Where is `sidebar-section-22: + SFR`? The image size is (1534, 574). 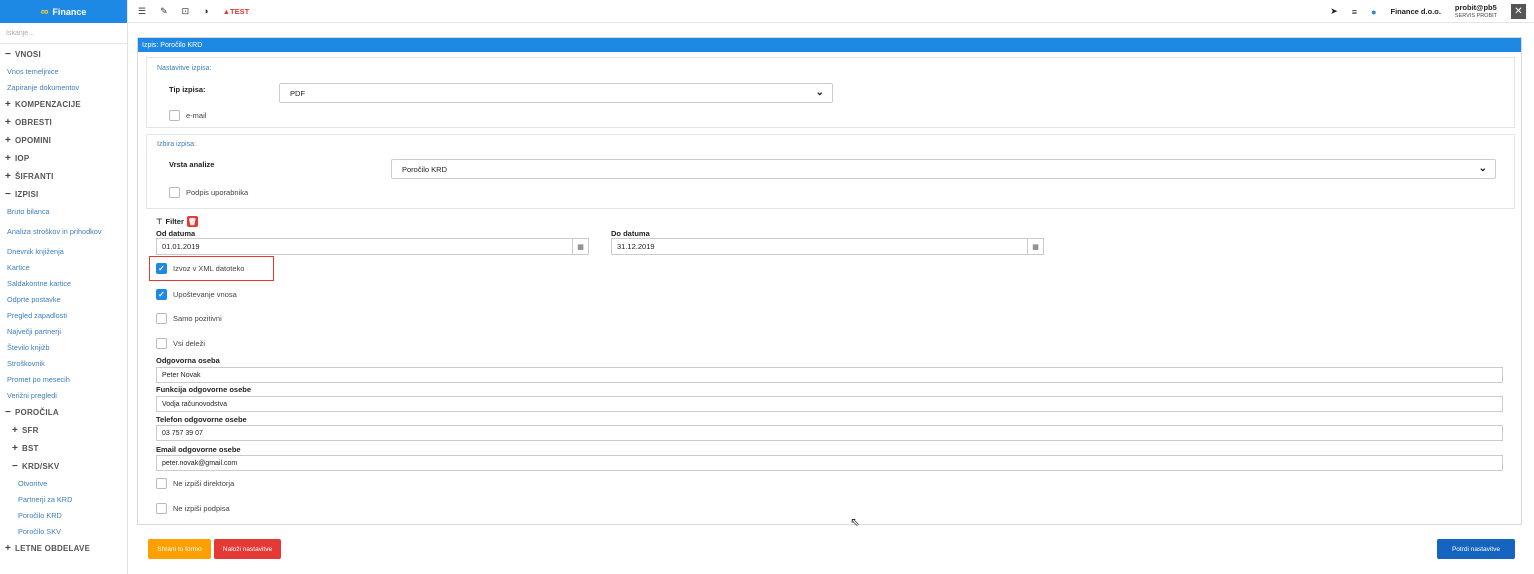 sidebar-section-22: + SFR is located at coordinates (63, 430).